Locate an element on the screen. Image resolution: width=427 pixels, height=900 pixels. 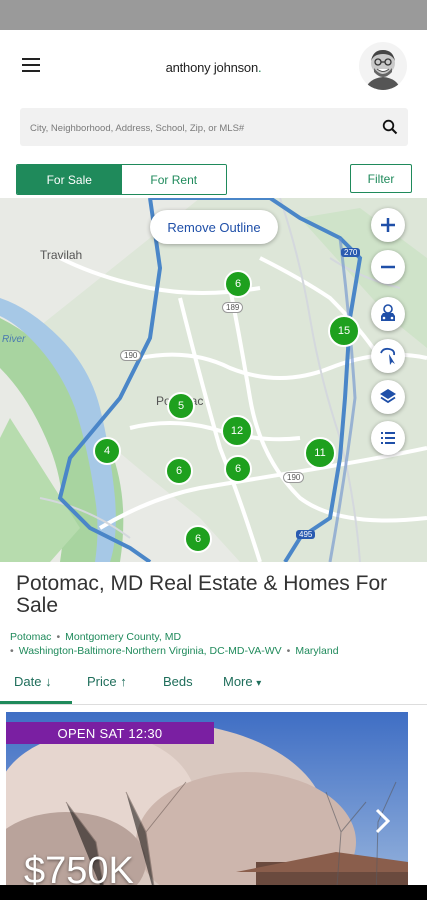
road-shield: 189 is located at coordinates (233, 307).